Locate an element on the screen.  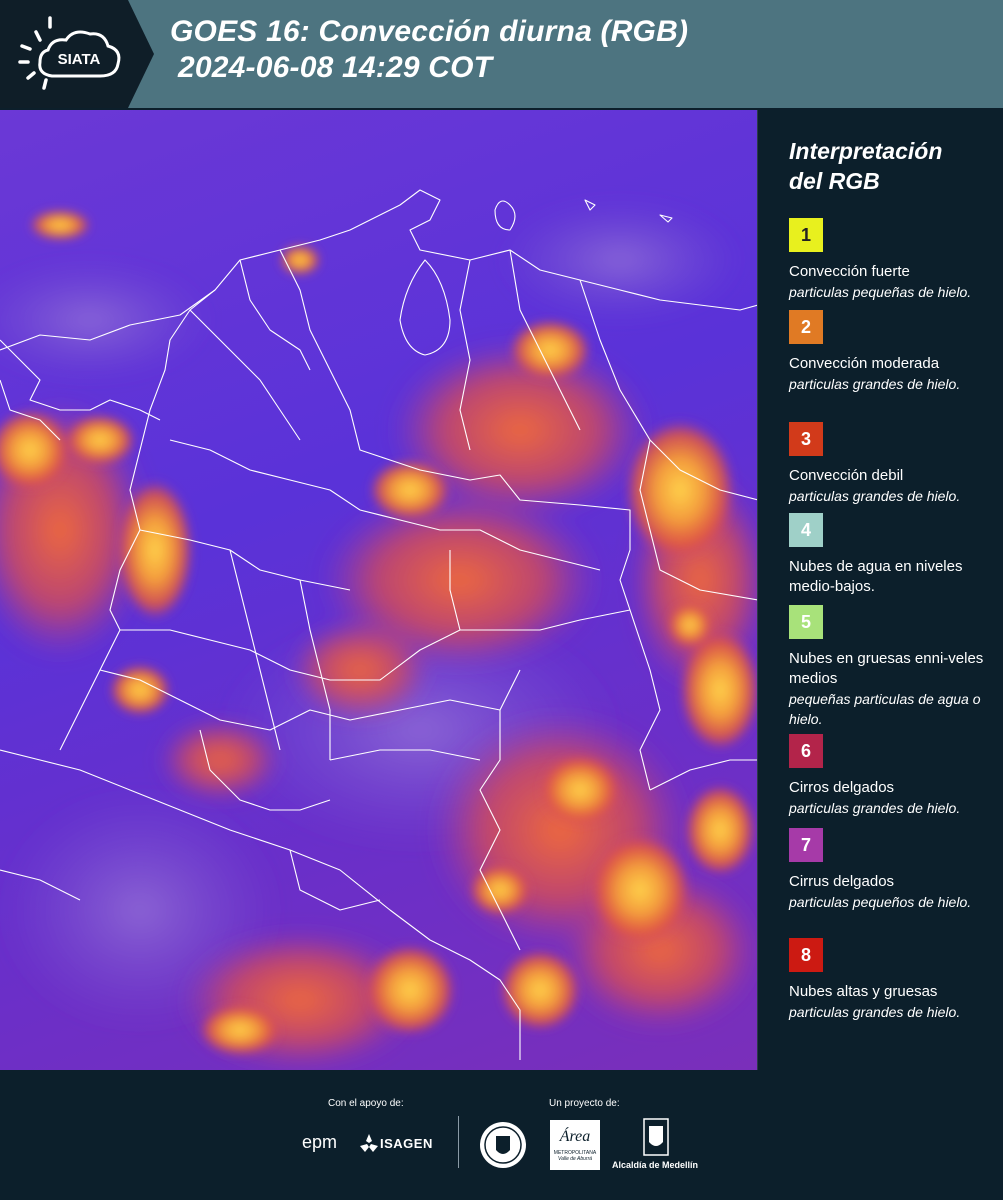
isagen-logo-icon is located at coordinates (369, 1145).